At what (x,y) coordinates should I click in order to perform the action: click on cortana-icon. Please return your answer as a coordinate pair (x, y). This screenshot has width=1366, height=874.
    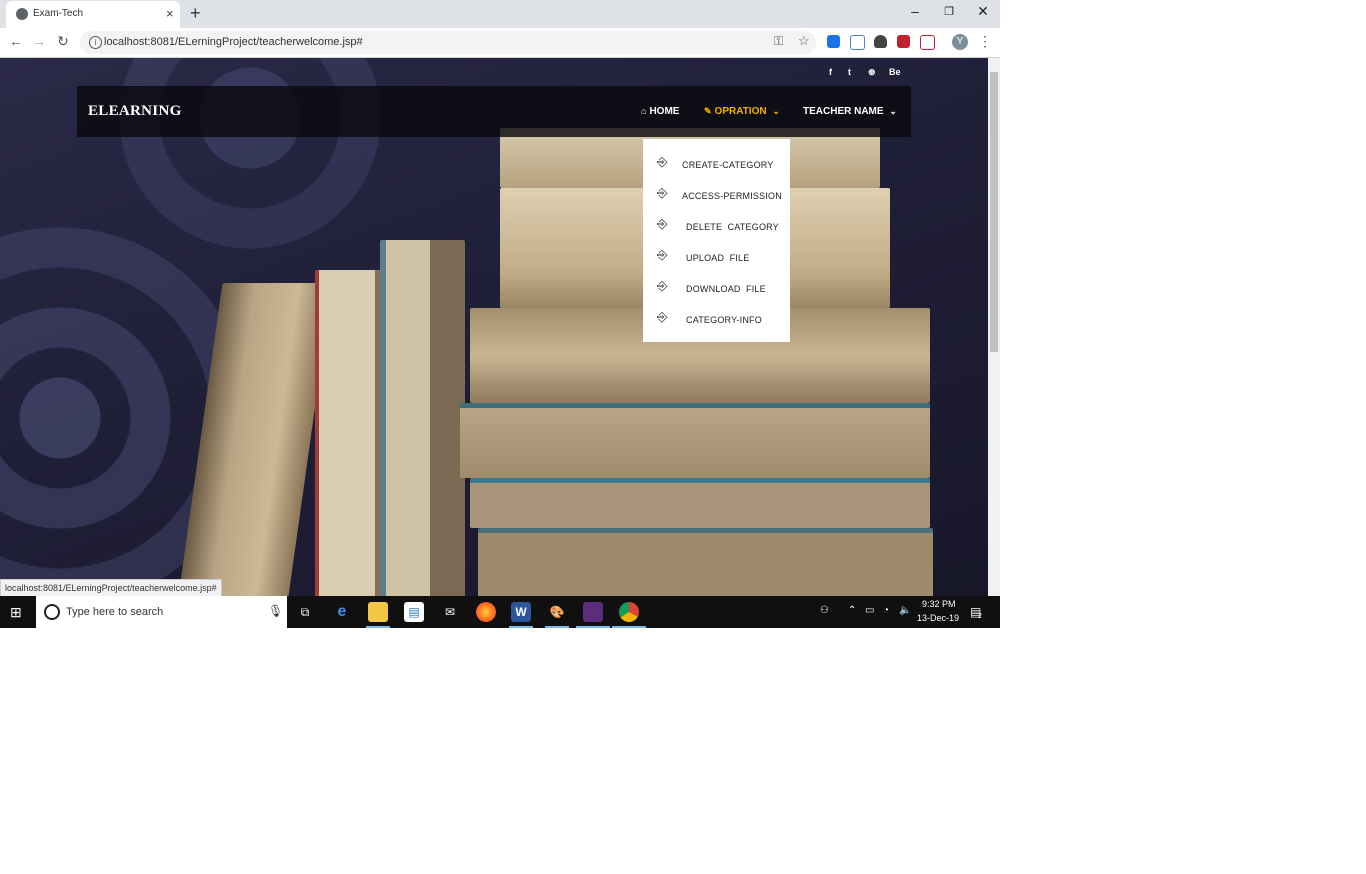
    Looking at the image, I should click on (52, 612).